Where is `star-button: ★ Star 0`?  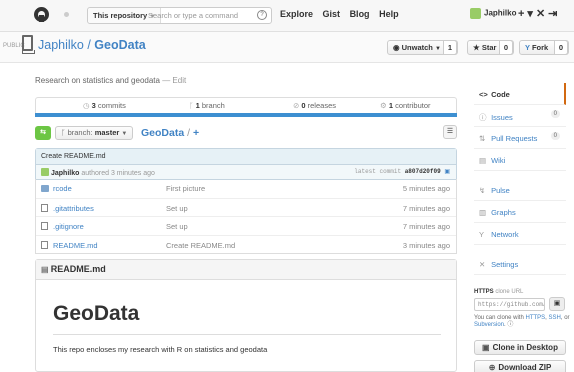
star-button: ★ Star 0 is located at coordinates (490, 47).